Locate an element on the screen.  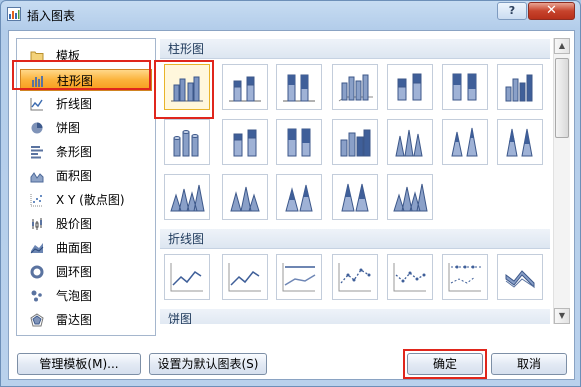
category-pie: 饼图 is located at coordinates (86, 128).